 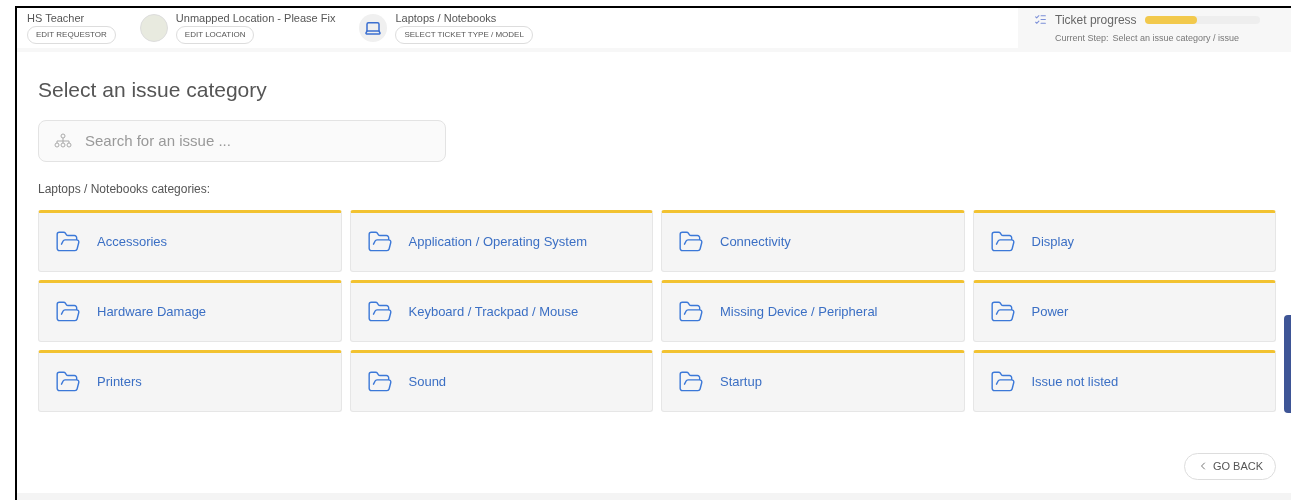 I want to click on category-tile: Accessories, so click(x=190, y=240).